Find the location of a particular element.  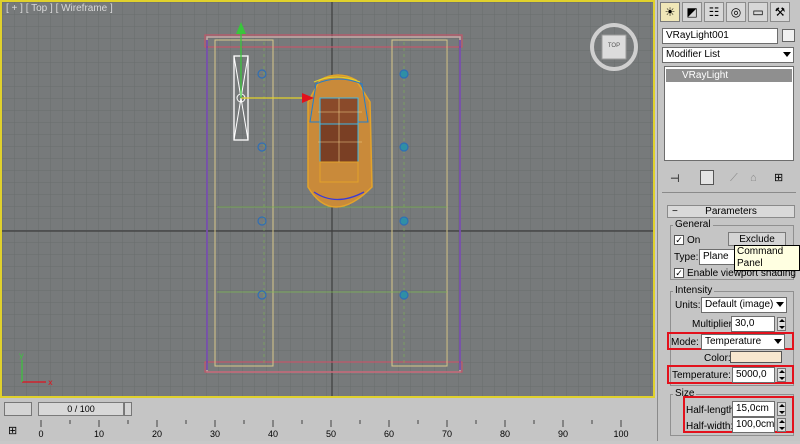

viewcube-top-label: TOP is located at coordinates (614, 46).